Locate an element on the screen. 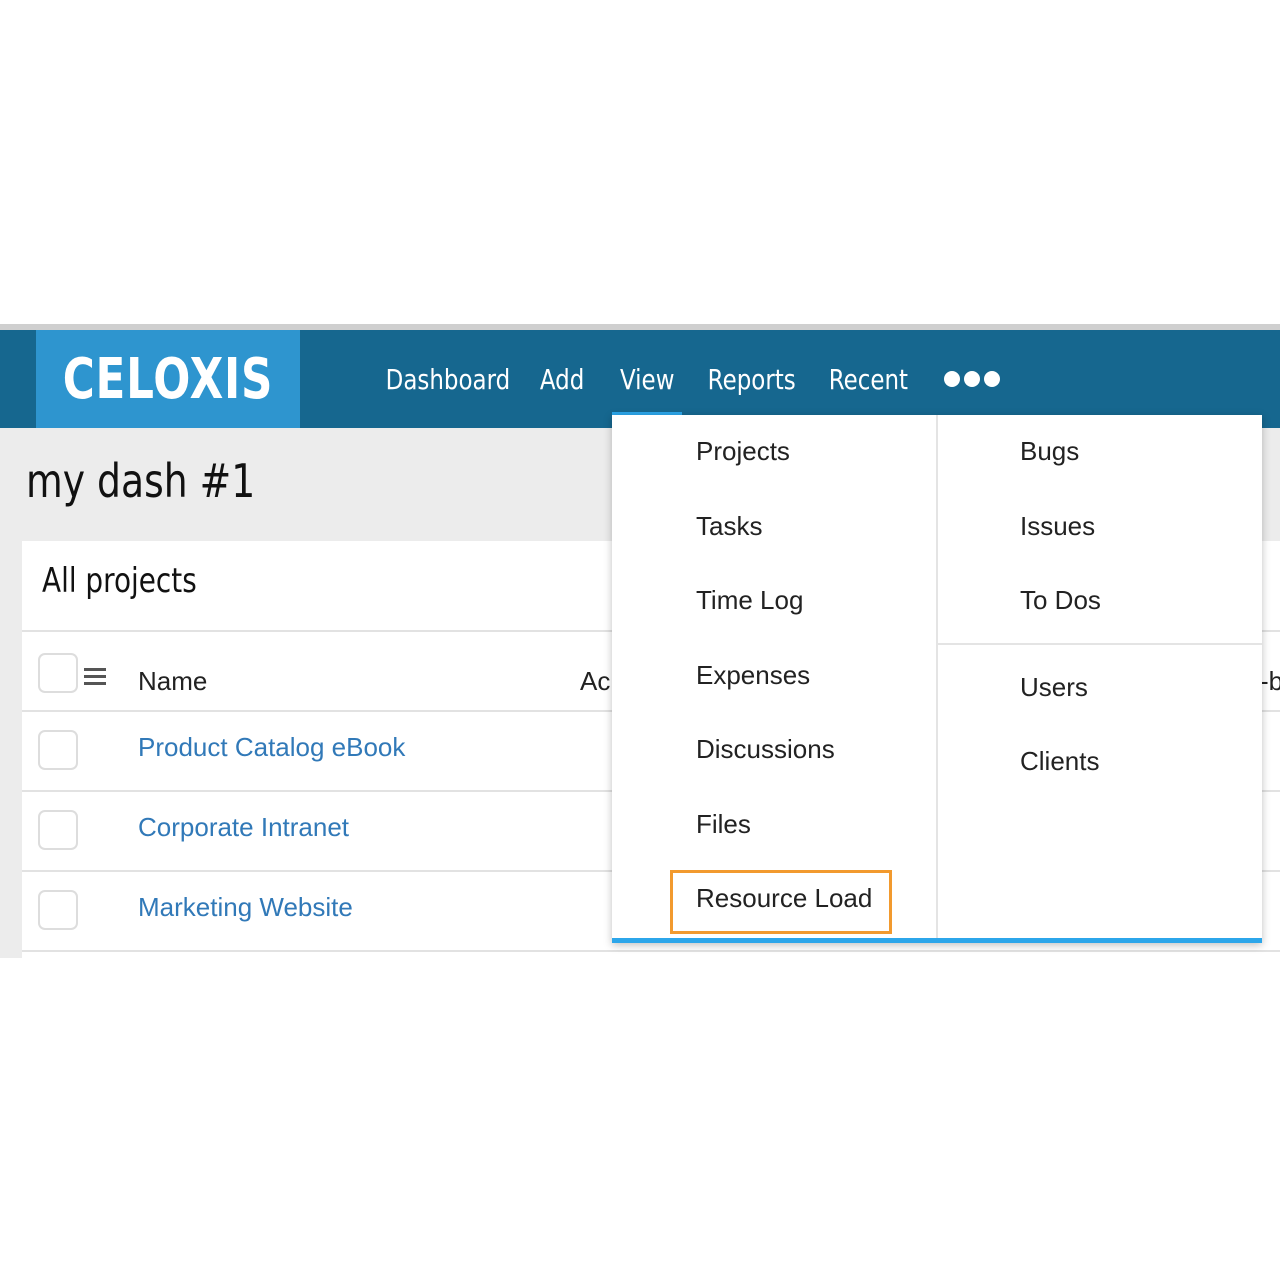  column-menu-icon is located at coordinates (95, 677).